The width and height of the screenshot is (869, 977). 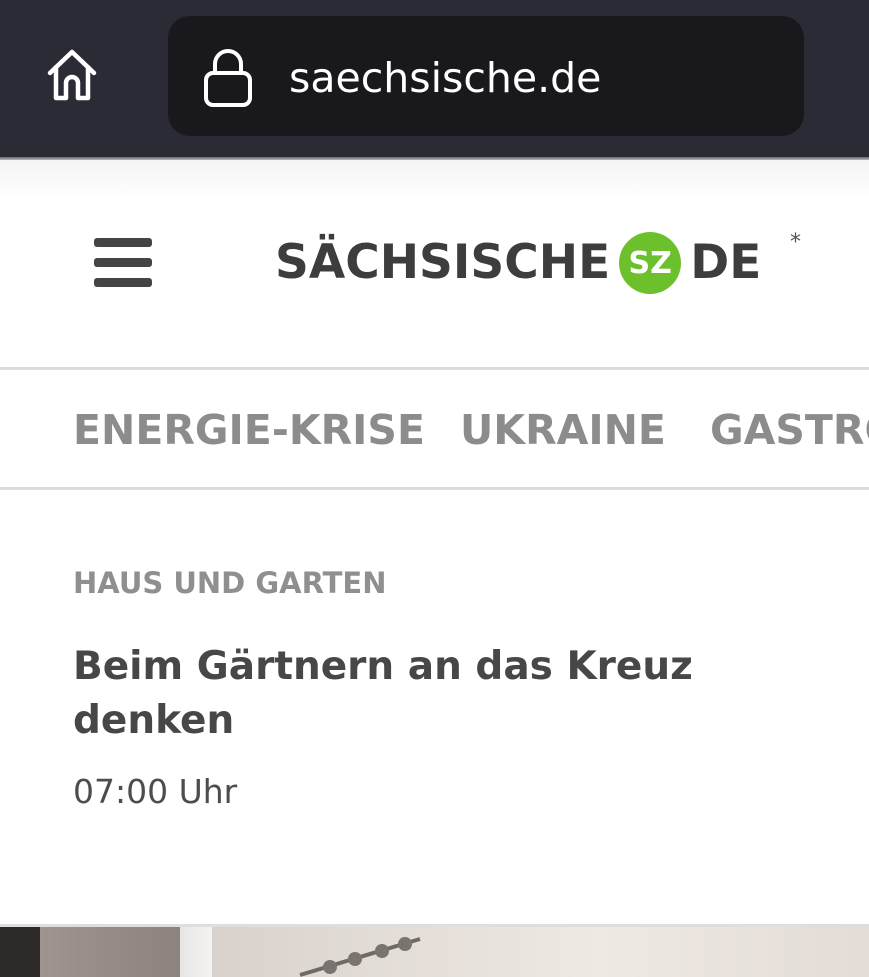 I want to click on menu-button, so click(x=123, y=263).